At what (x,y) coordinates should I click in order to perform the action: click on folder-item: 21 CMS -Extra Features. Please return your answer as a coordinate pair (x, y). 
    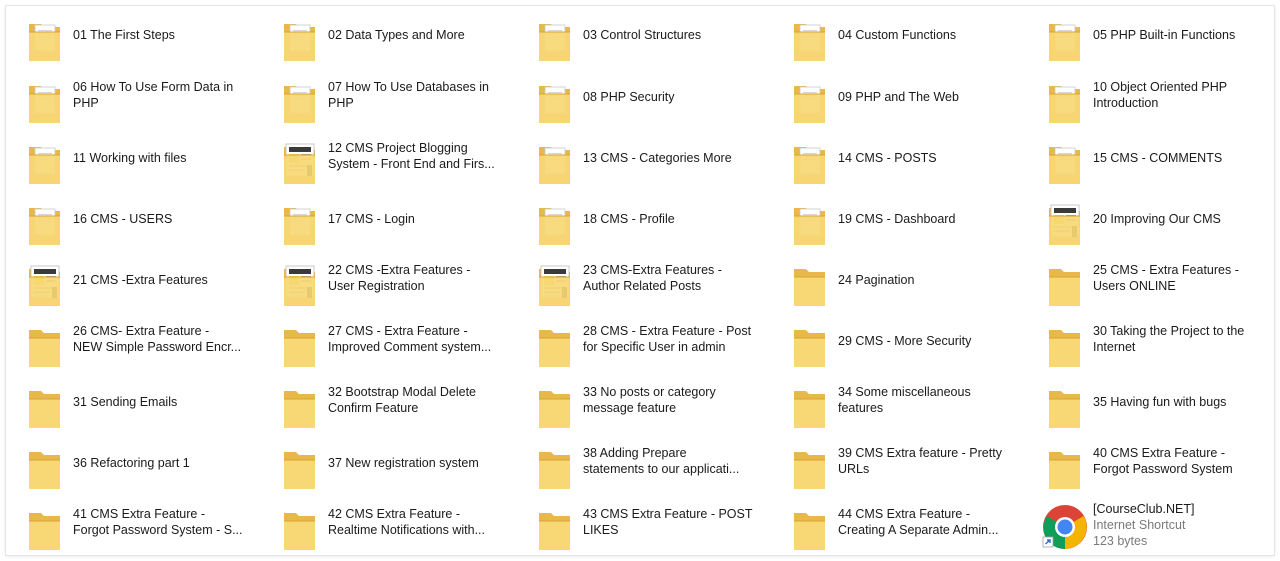
    Looking at the image, I should click on (126, 286).